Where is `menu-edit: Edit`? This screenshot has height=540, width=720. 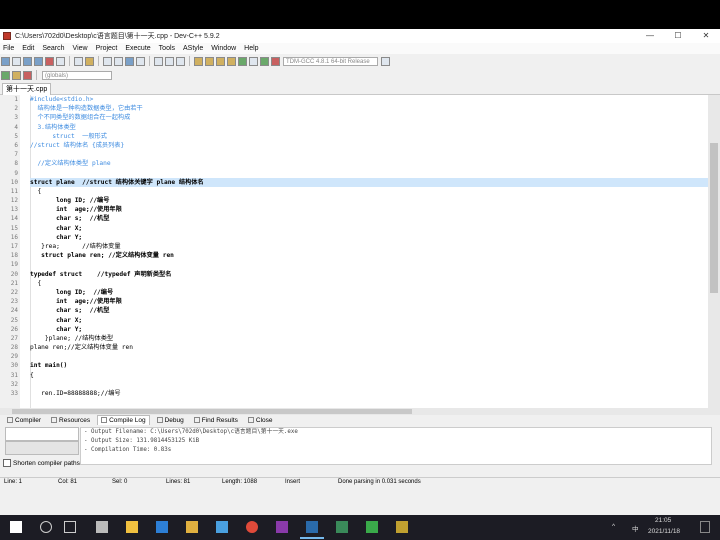
menu-edit: Edit is located at coordinates (28, 48).